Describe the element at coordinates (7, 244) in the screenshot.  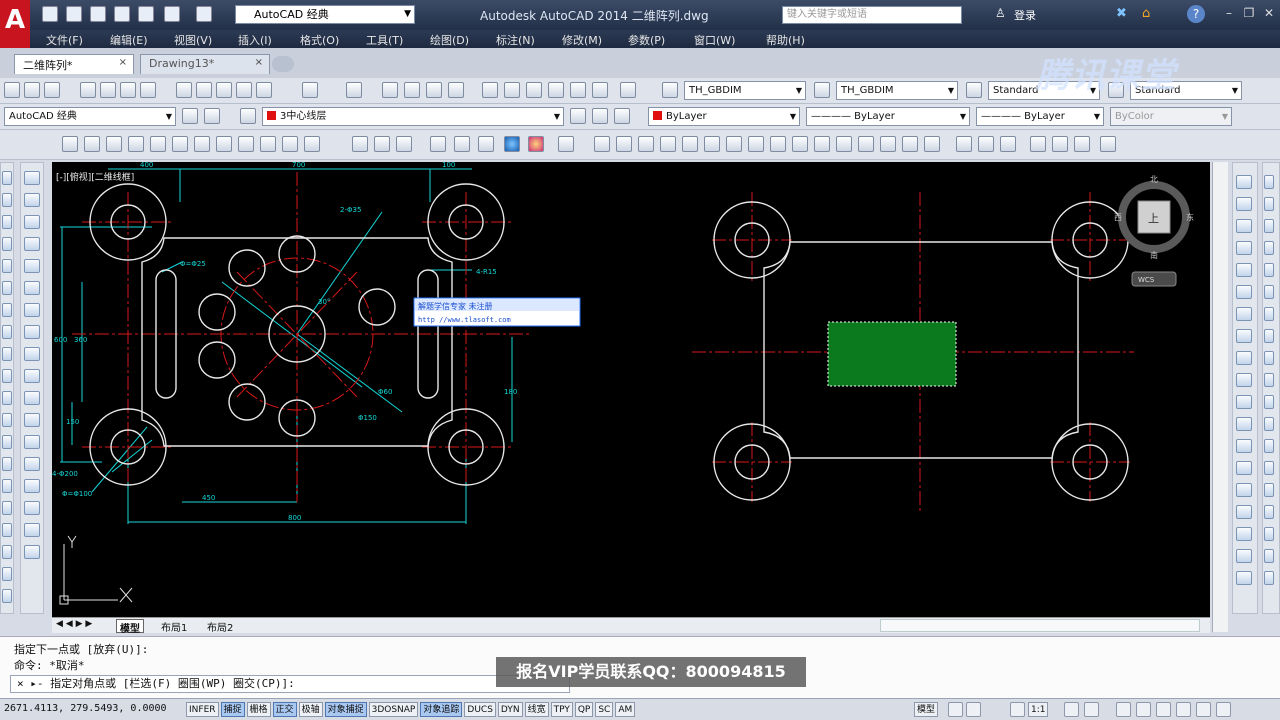
I see `polygon-icon` at that location.